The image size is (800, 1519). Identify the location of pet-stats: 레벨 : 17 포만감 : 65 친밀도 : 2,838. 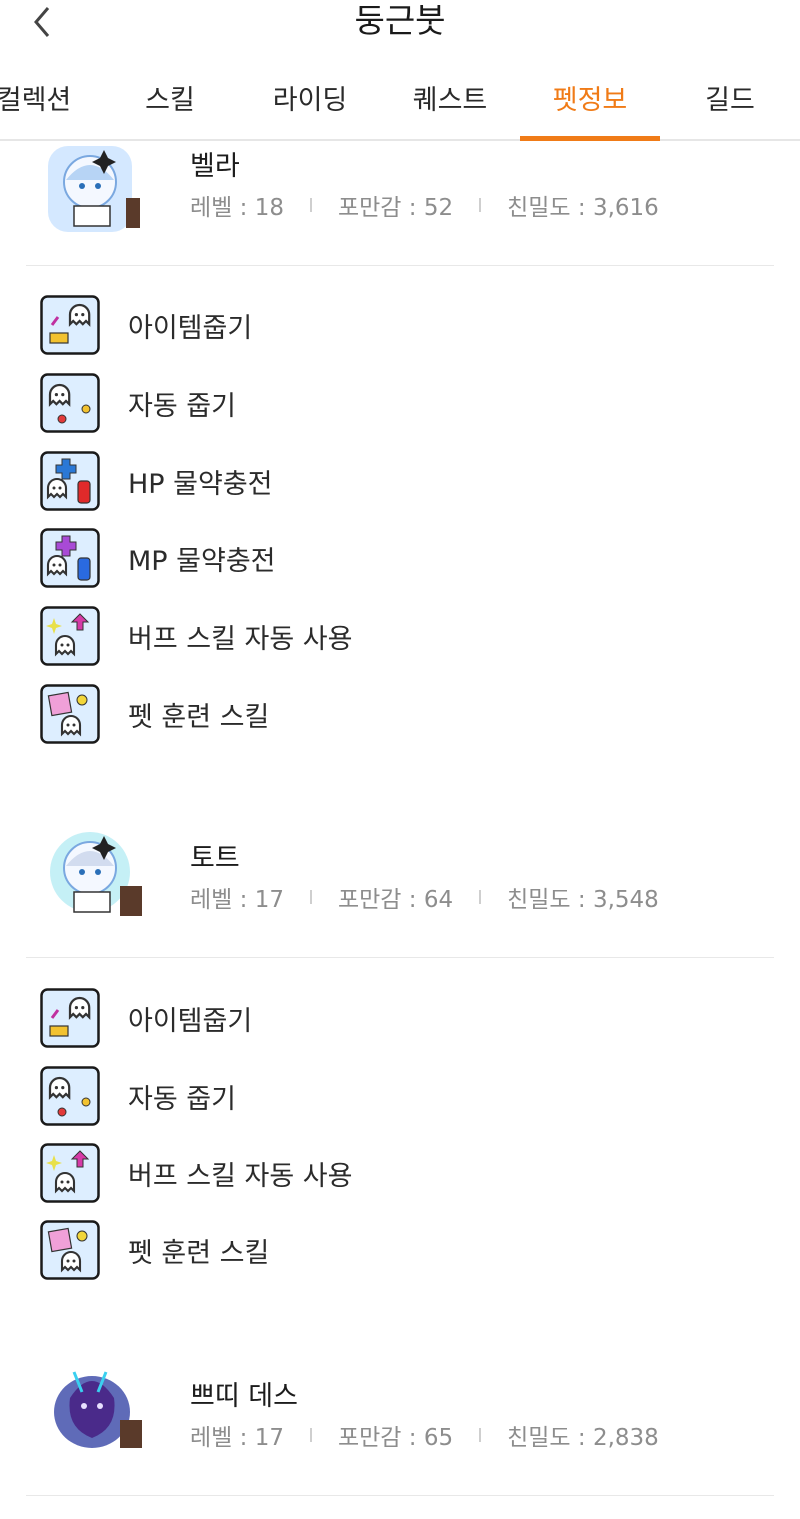
(424, 1435).